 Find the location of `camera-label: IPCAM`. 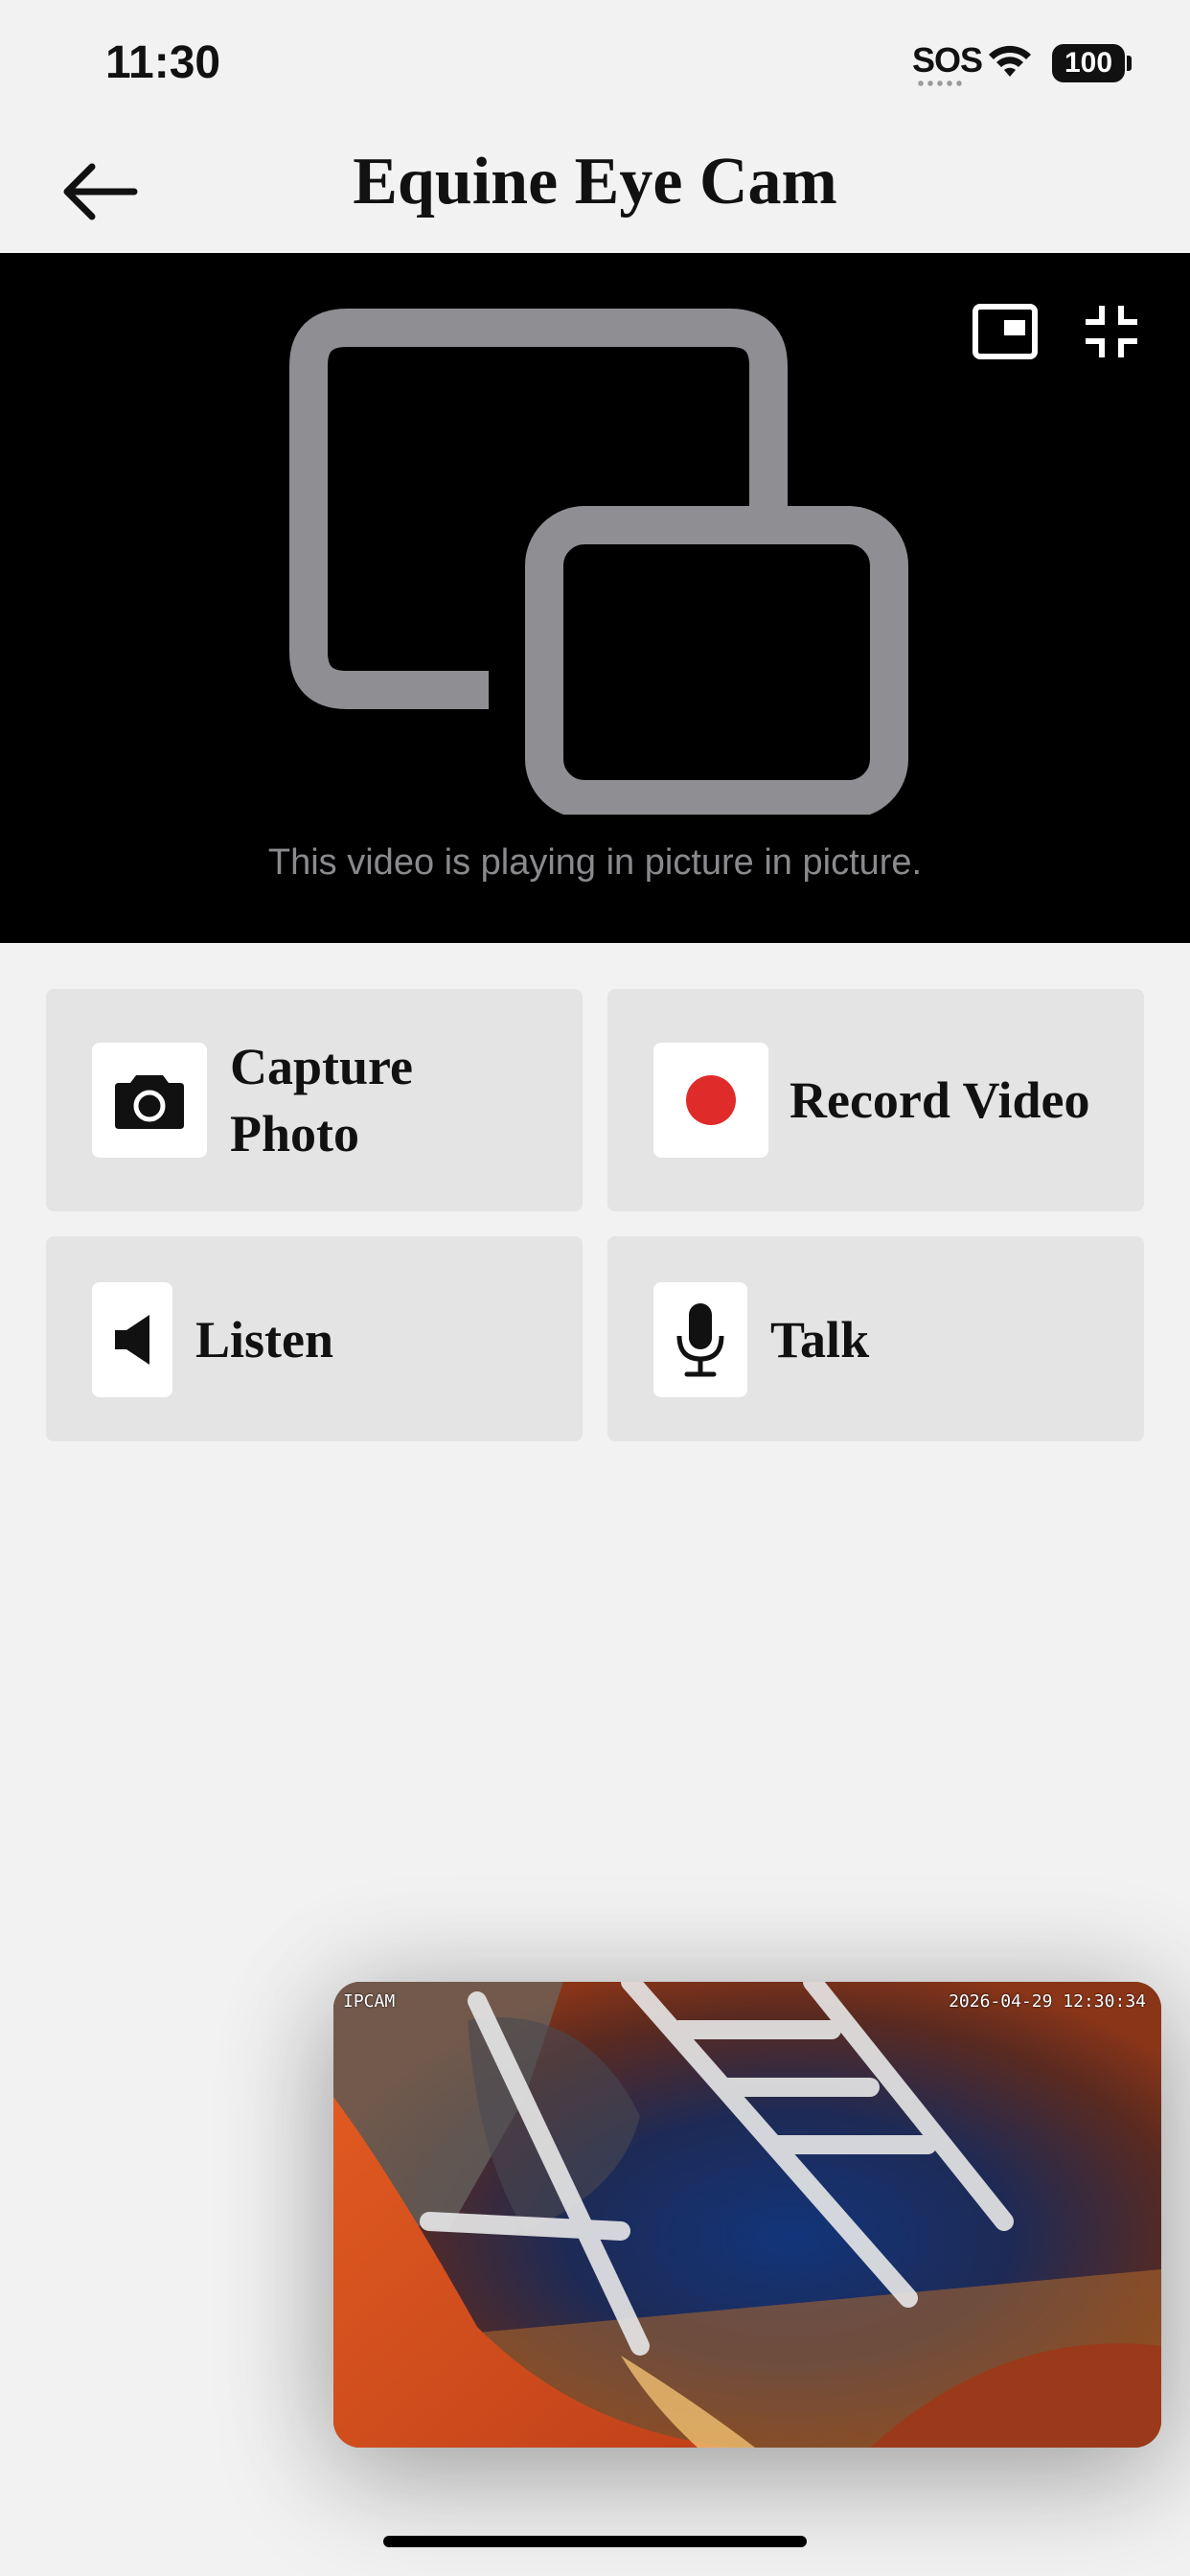

camera-label: IPCAM is located at coordinates (370, 2001).